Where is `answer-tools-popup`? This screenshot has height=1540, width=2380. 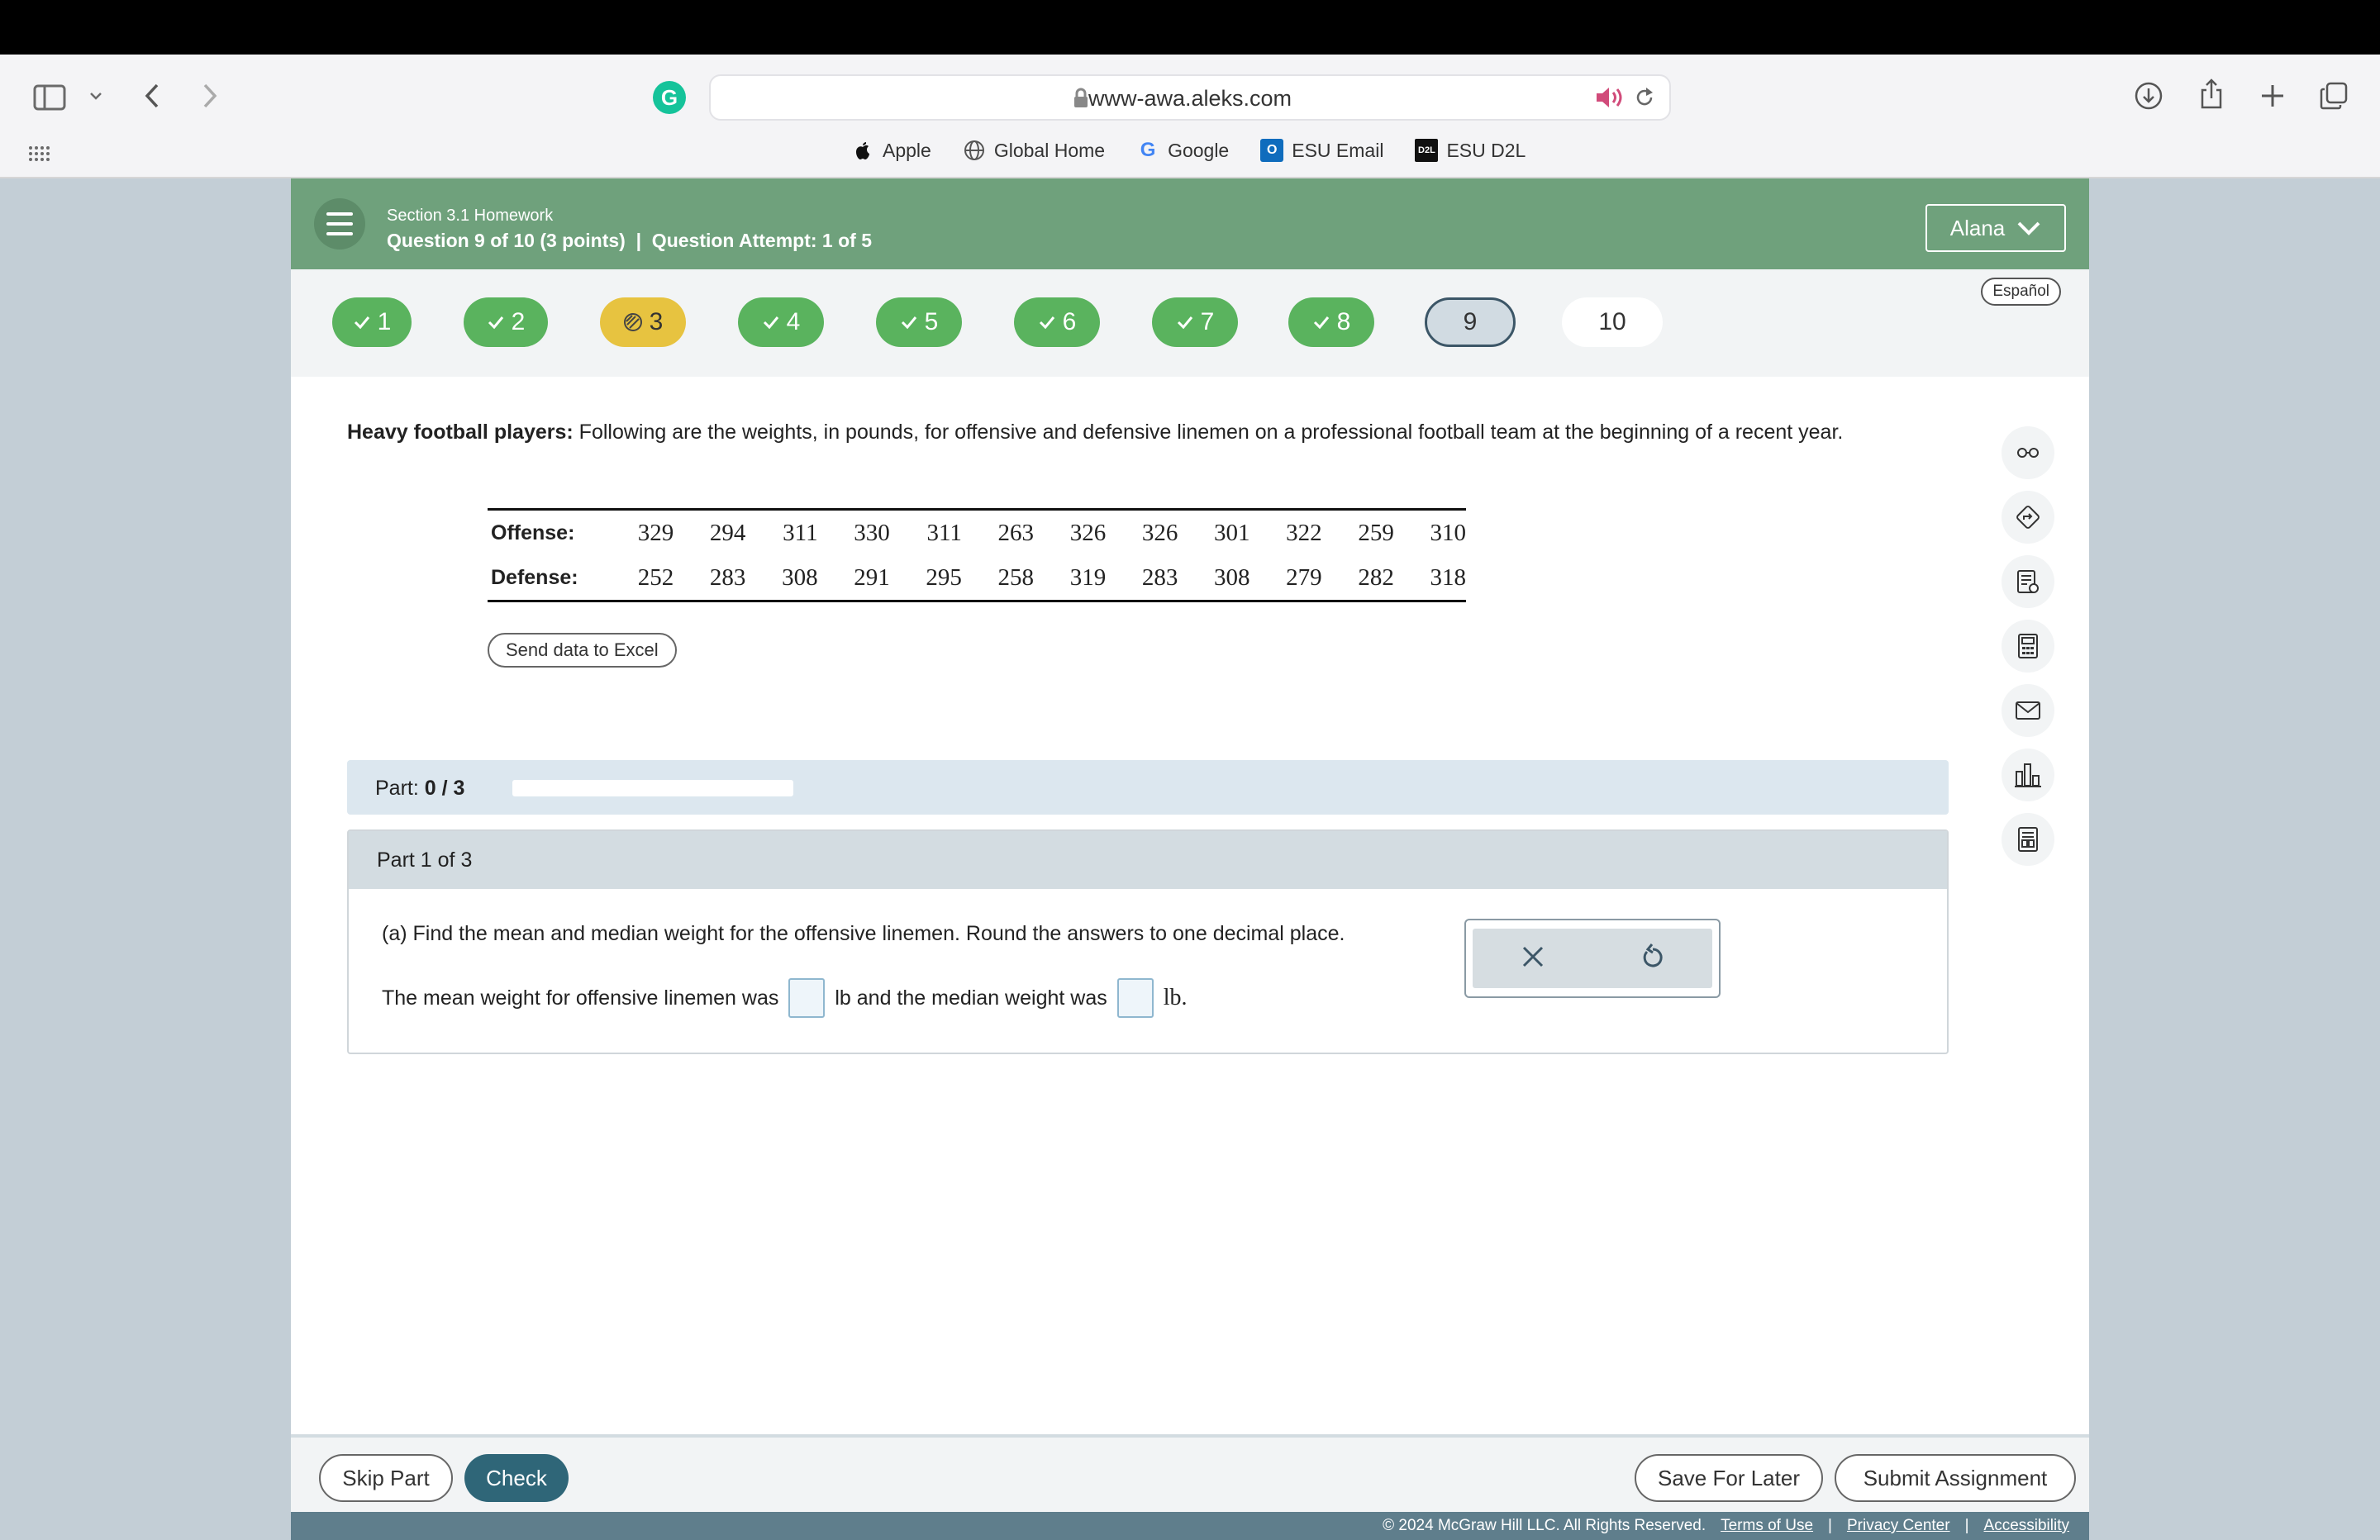
answer-tools-popup is located at coordinates (1592, 959).